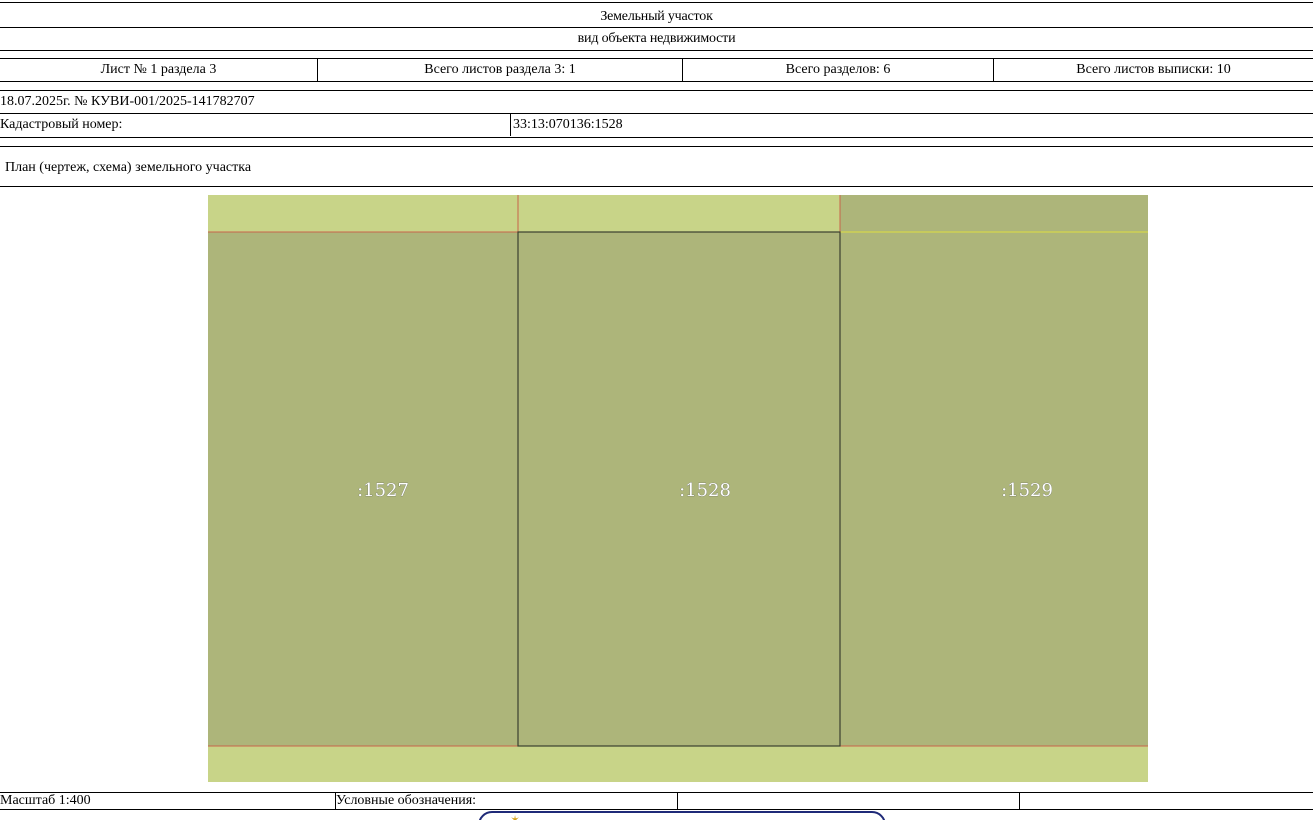  Describe the element at coordinates (168, 801) in the screenshot. I see `map-scale: Масштаб 1:400` at that location.